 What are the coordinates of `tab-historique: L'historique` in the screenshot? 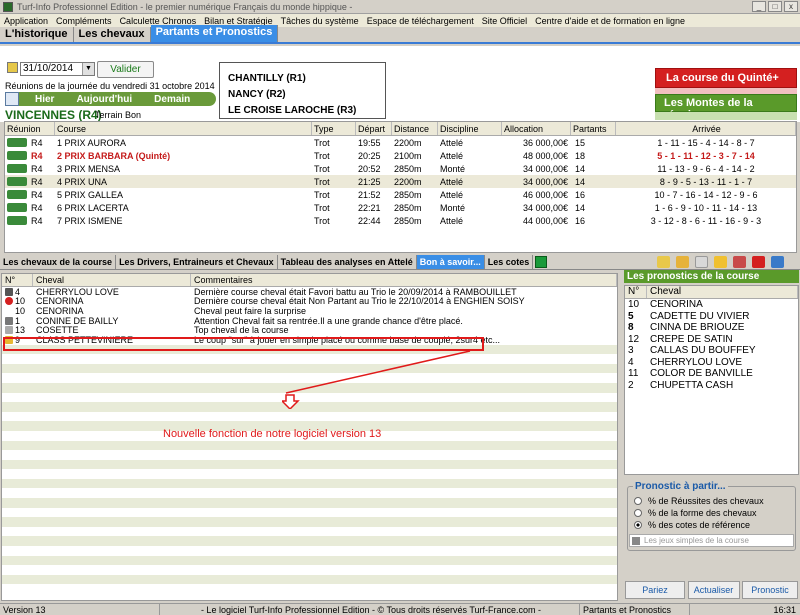 It's located at (37, 34).